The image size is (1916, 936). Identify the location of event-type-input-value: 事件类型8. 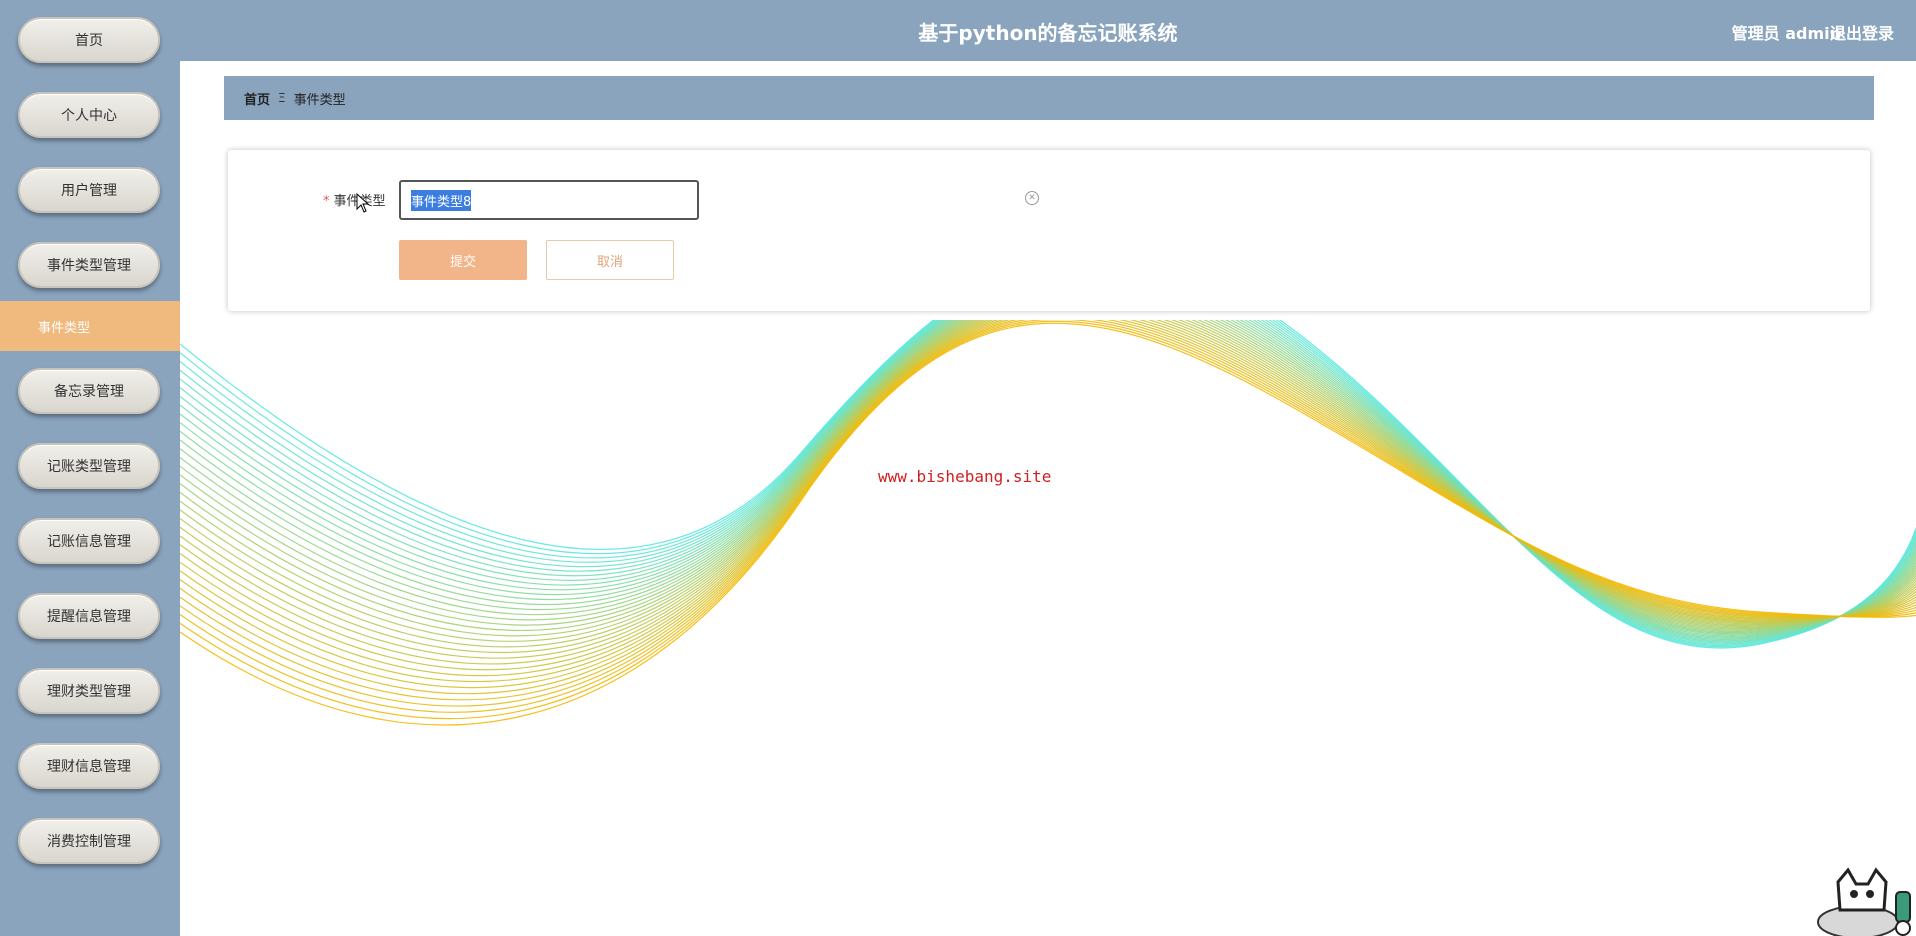
(441, 200).